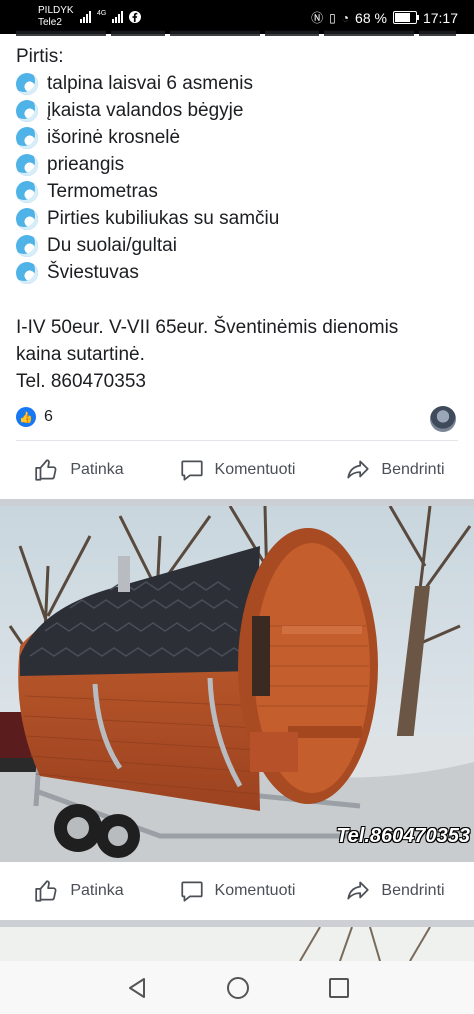  What do you see at coordinates (443, 419) in the screenshot?
I see `reactor-avatar` at bounding box center [443, 419].